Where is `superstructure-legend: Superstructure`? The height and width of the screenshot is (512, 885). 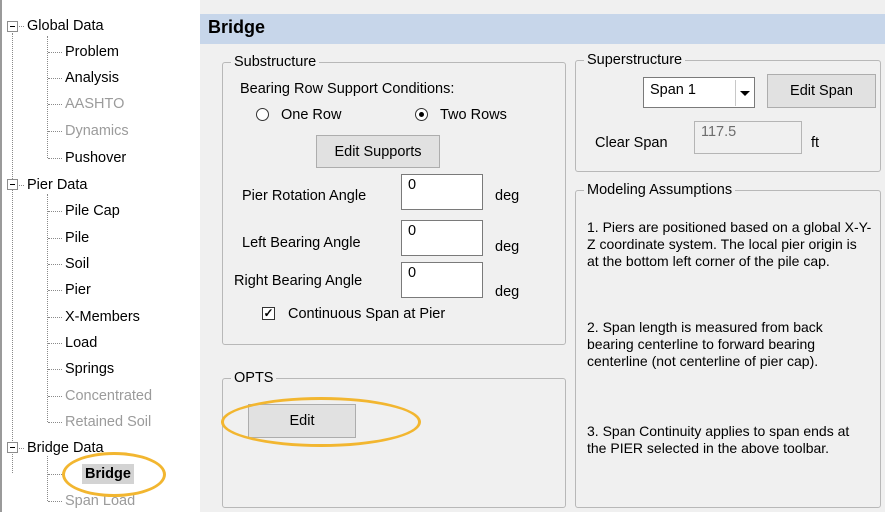 superstructure-legend: Superstructure is located at coordinates (635, 60).